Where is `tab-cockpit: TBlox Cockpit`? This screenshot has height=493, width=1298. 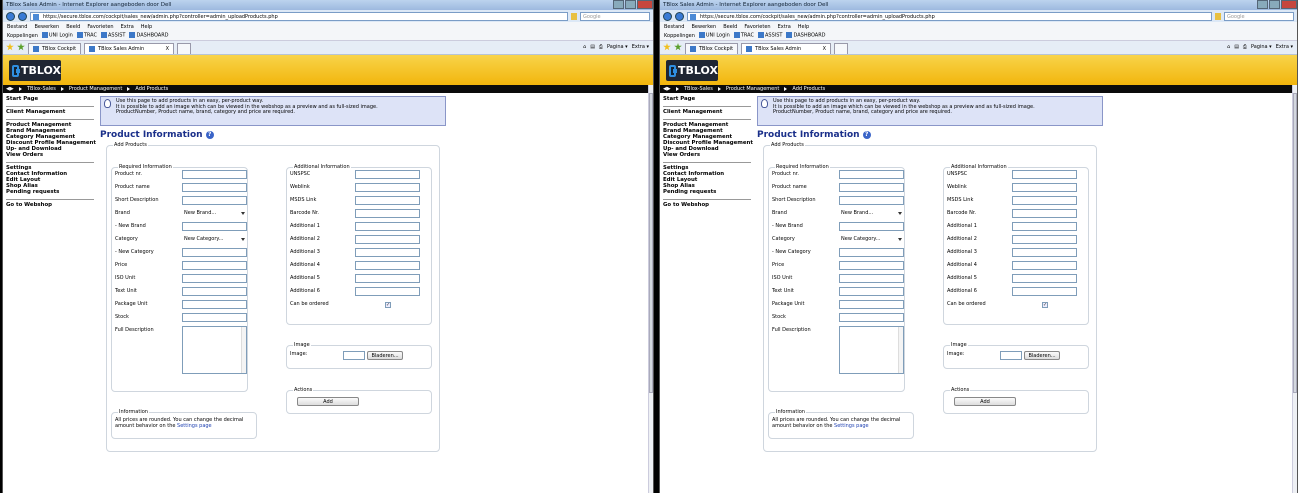 tab-cockpit: TBlox Cockpit is located at coordinates (55, 48).